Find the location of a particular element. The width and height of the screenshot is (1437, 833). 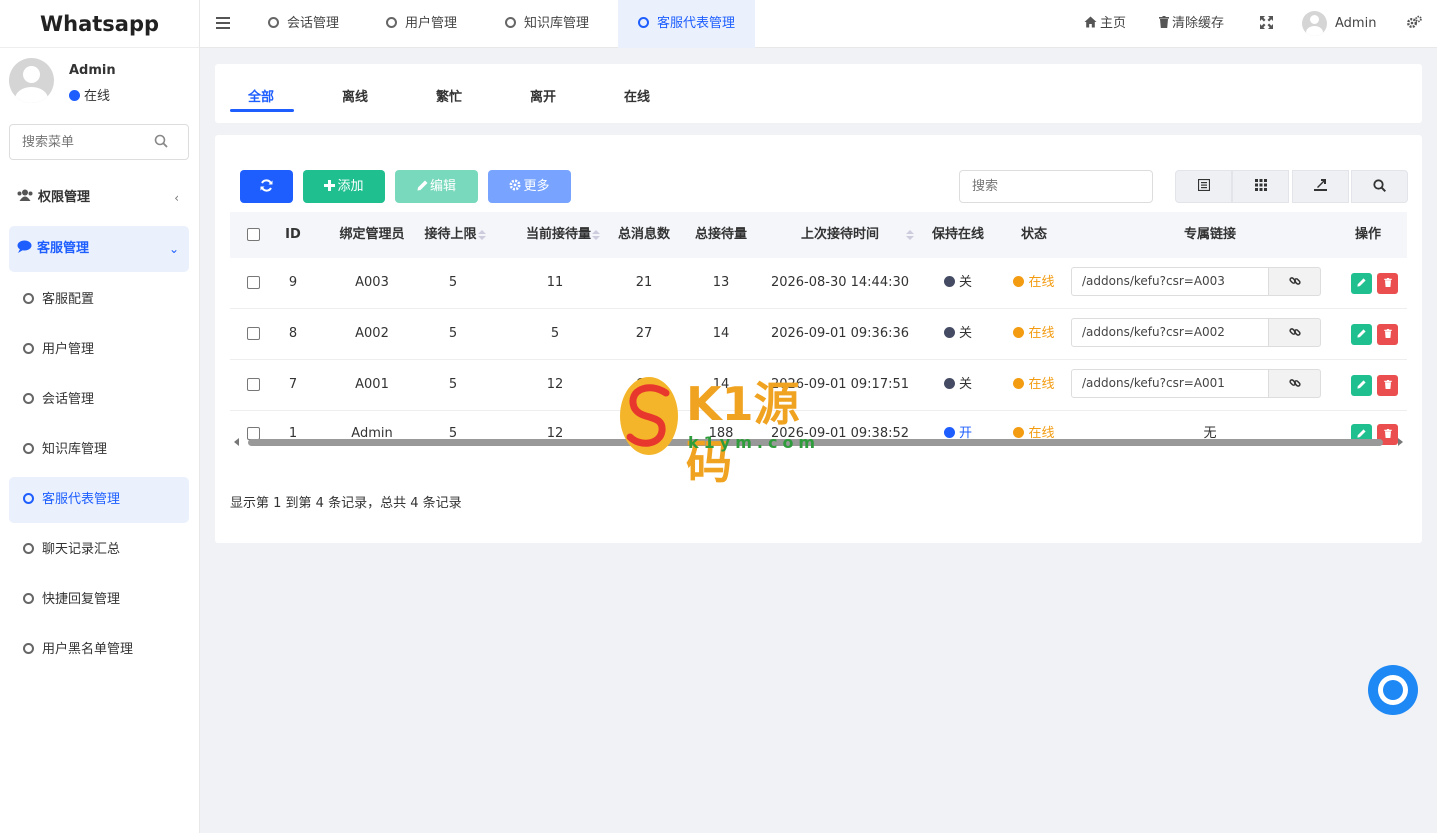

search-icon is located at coordinates (161, 141).